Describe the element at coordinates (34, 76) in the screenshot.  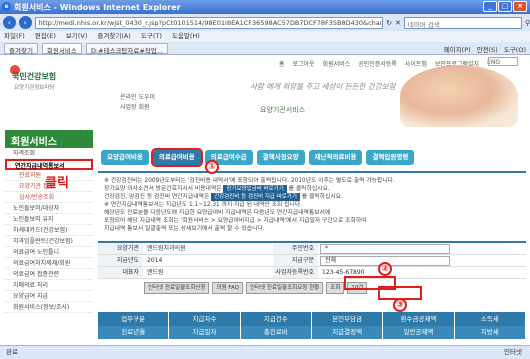
I see `logo-name: 국민건강보험` at that location.